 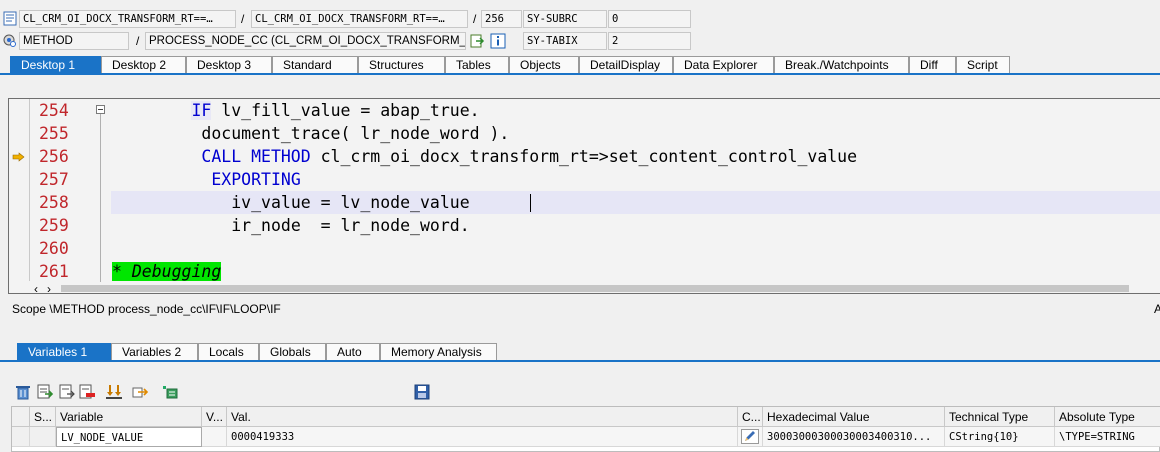 I want to click on delete-icon, so click(x=23, y=392).